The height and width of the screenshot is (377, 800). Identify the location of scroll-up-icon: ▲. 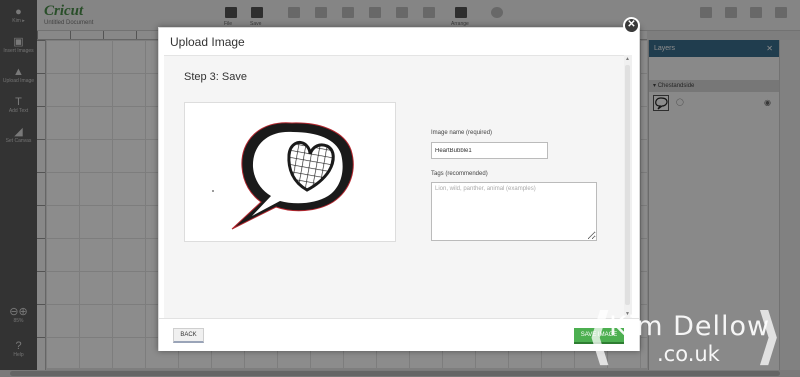
(627, 59).